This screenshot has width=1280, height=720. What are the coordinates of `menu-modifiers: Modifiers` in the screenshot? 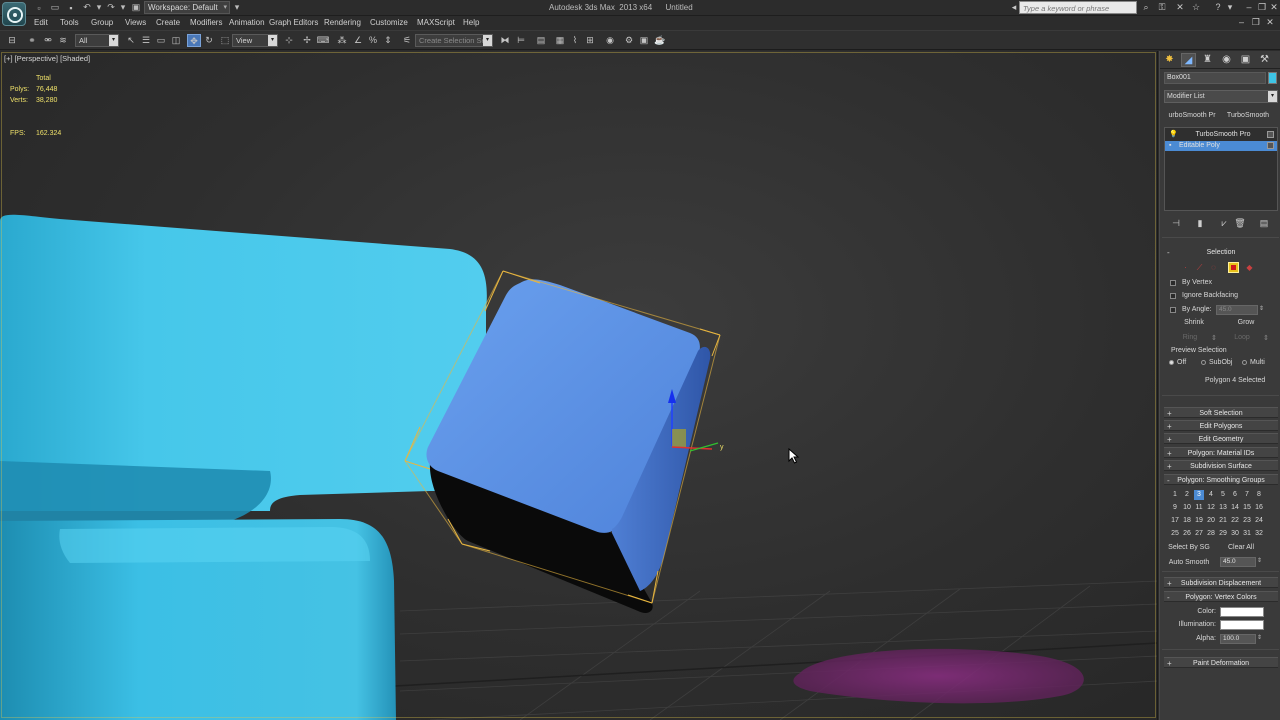 It's located at (206, 22).